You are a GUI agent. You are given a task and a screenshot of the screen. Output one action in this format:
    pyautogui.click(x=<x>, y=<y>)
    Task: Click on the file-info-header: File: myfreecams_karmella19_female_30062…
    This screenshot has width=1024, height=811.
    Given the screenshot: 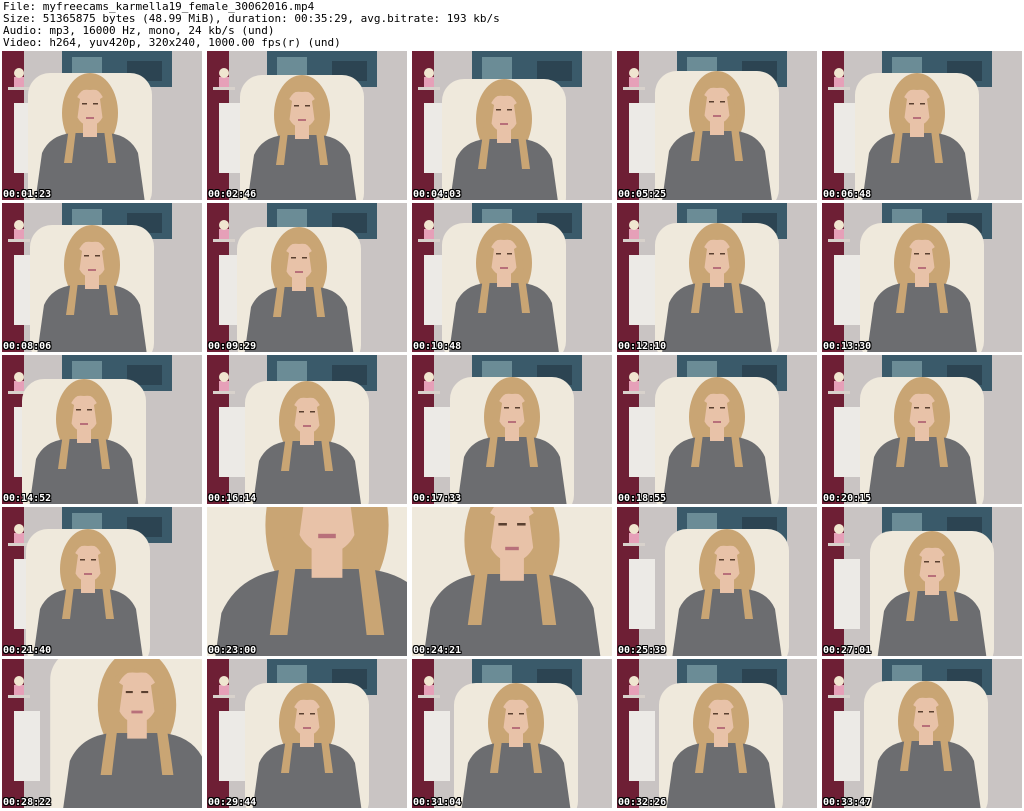 What is the action you would take?
    pyautogui.click(x=512, y=25)
    